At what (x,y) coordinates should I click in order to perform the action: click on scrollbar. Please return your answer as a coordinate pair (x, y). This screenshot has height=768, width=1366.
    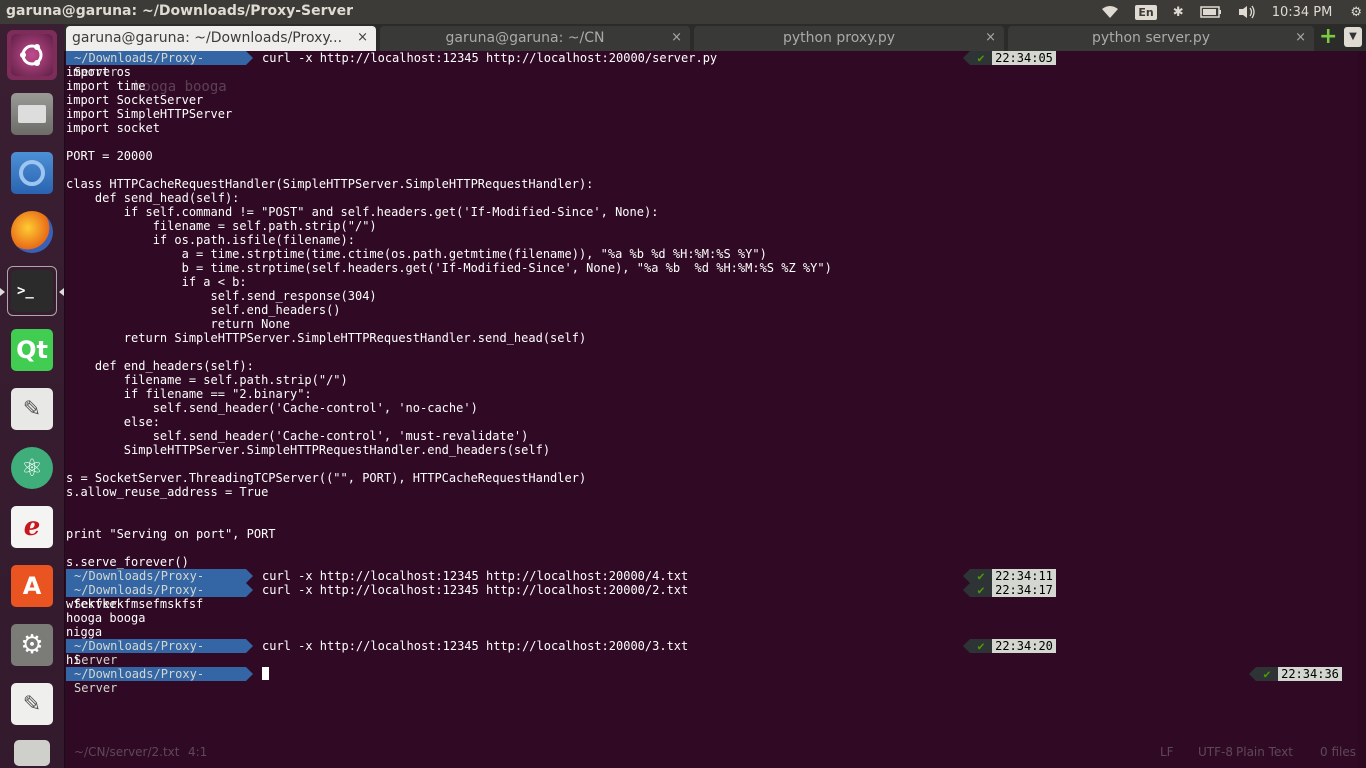
    Looking at the image, I should click on (1362, 409).